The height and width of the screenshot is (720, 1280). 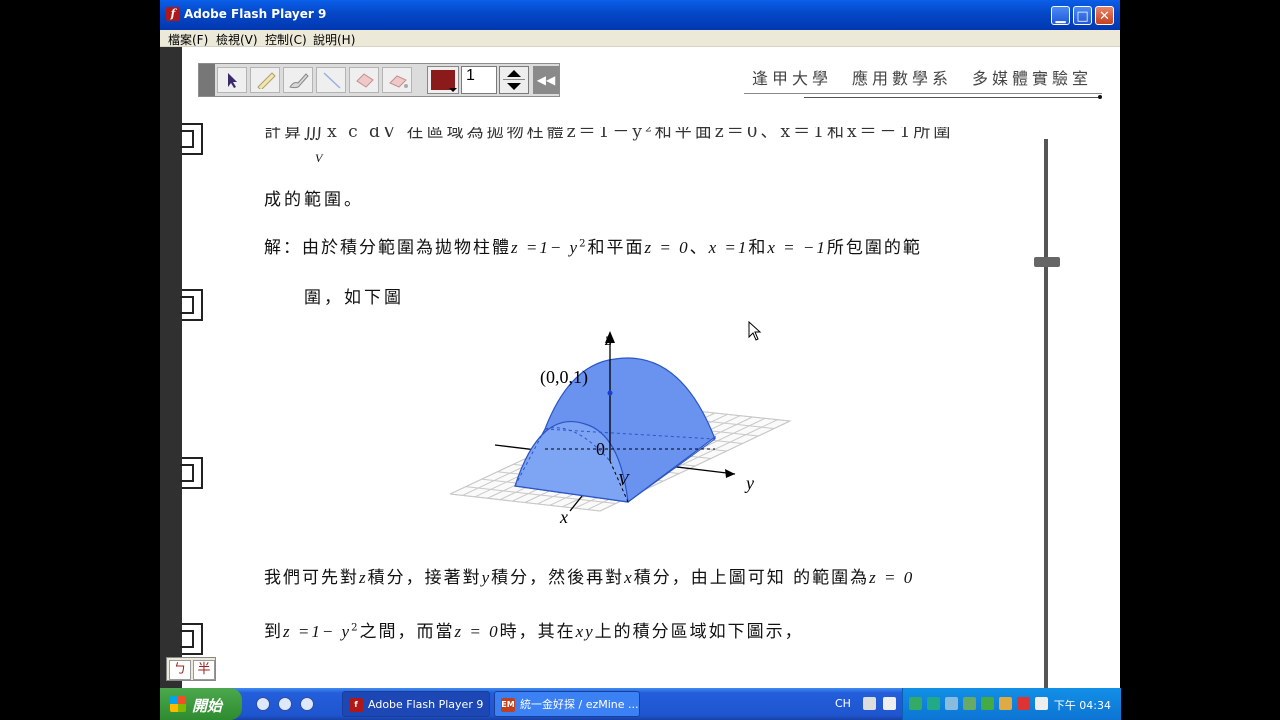 I want to click on ime-tray-icon, so click(x=869, y=703).